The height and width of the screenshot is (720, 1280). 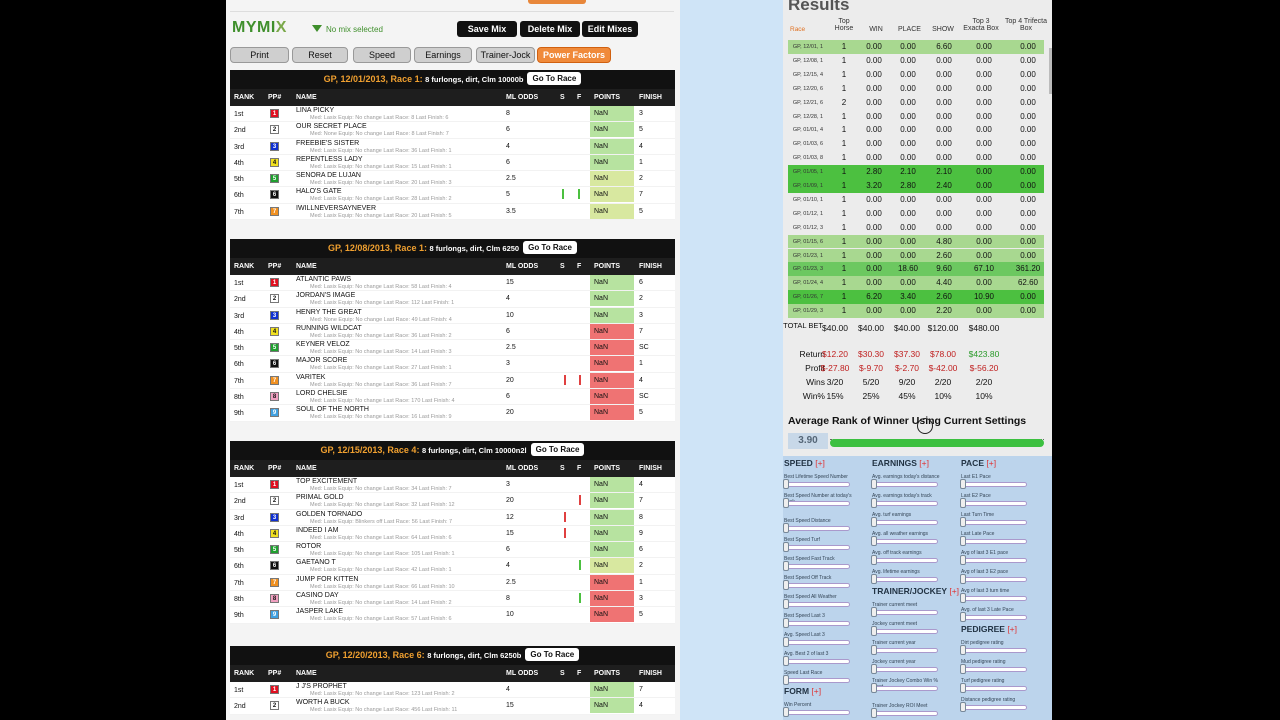 I want to click on horse-name: JASPER LAKE, so click(x=319, y=611).